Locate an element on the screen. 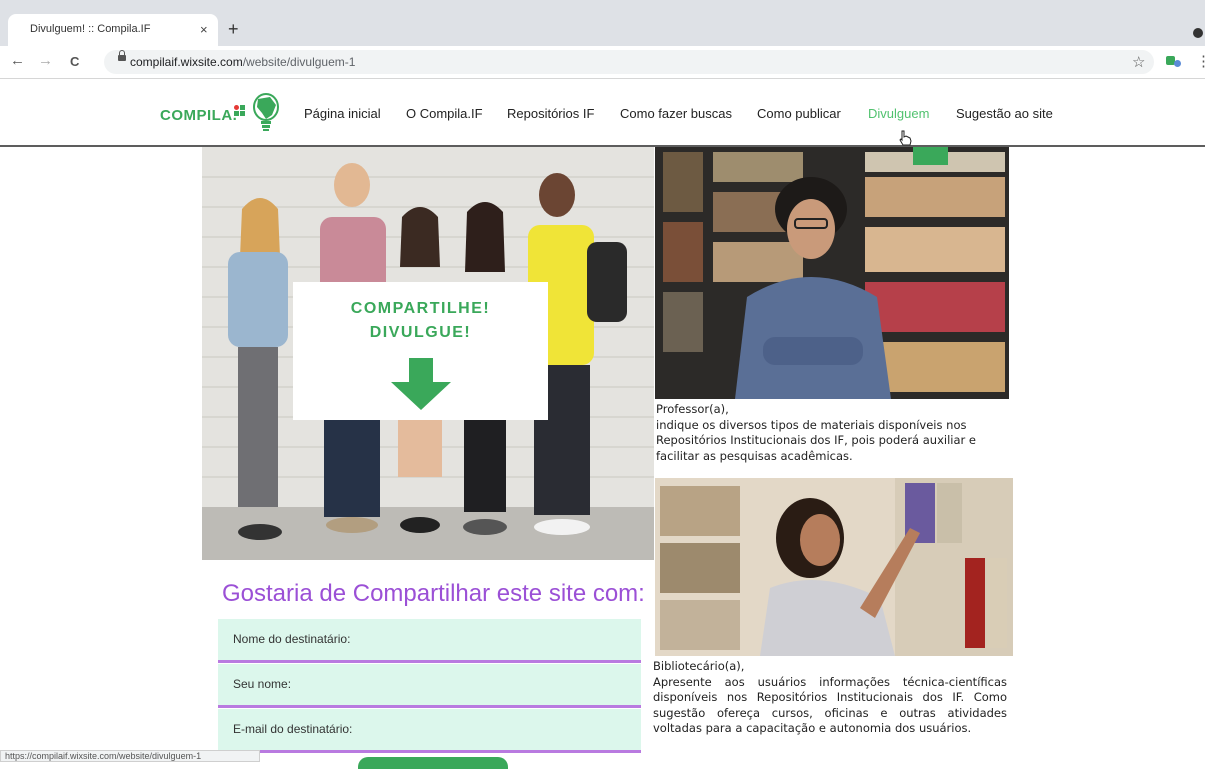 This screenshot has width=1205, height=769. librarian-photo is located at coordinates (834, 567).